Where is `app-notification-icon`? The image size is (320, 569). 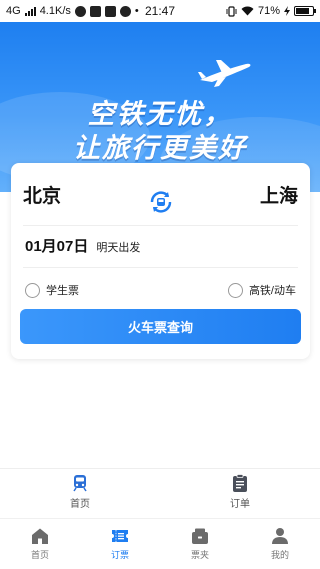 app-notification-icon is located at coordinates (95, 11).